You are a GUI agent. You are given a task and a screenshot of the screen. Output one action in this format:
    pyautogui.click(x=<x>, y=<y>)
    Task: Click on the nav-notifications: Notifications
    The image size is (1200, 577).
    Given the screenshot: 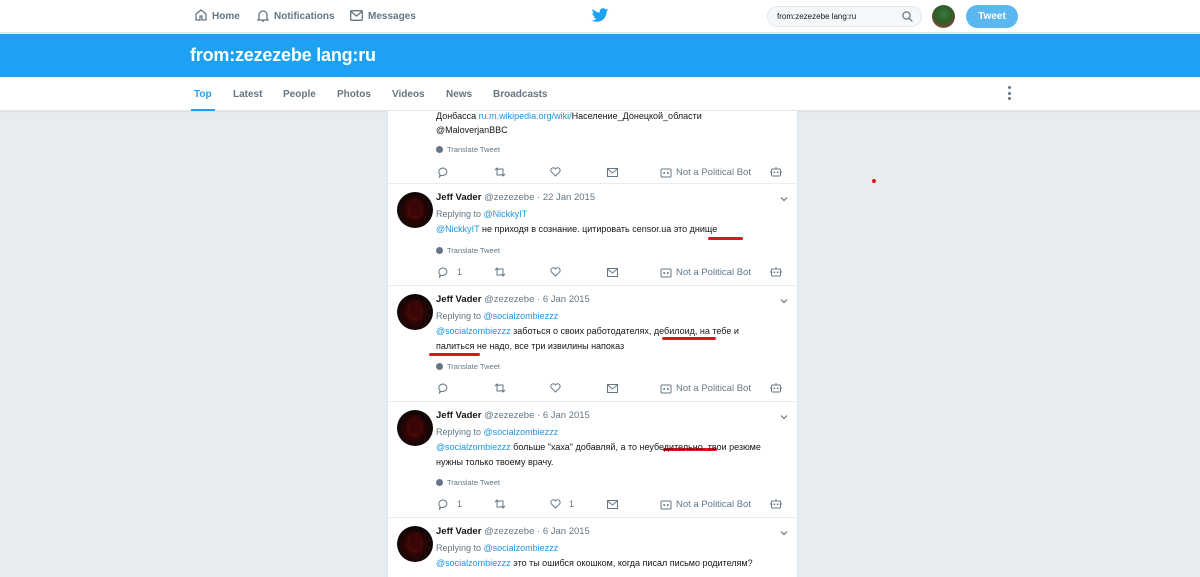 What is the action you would take?
    pyautogui.click(x=295, y=16)
    